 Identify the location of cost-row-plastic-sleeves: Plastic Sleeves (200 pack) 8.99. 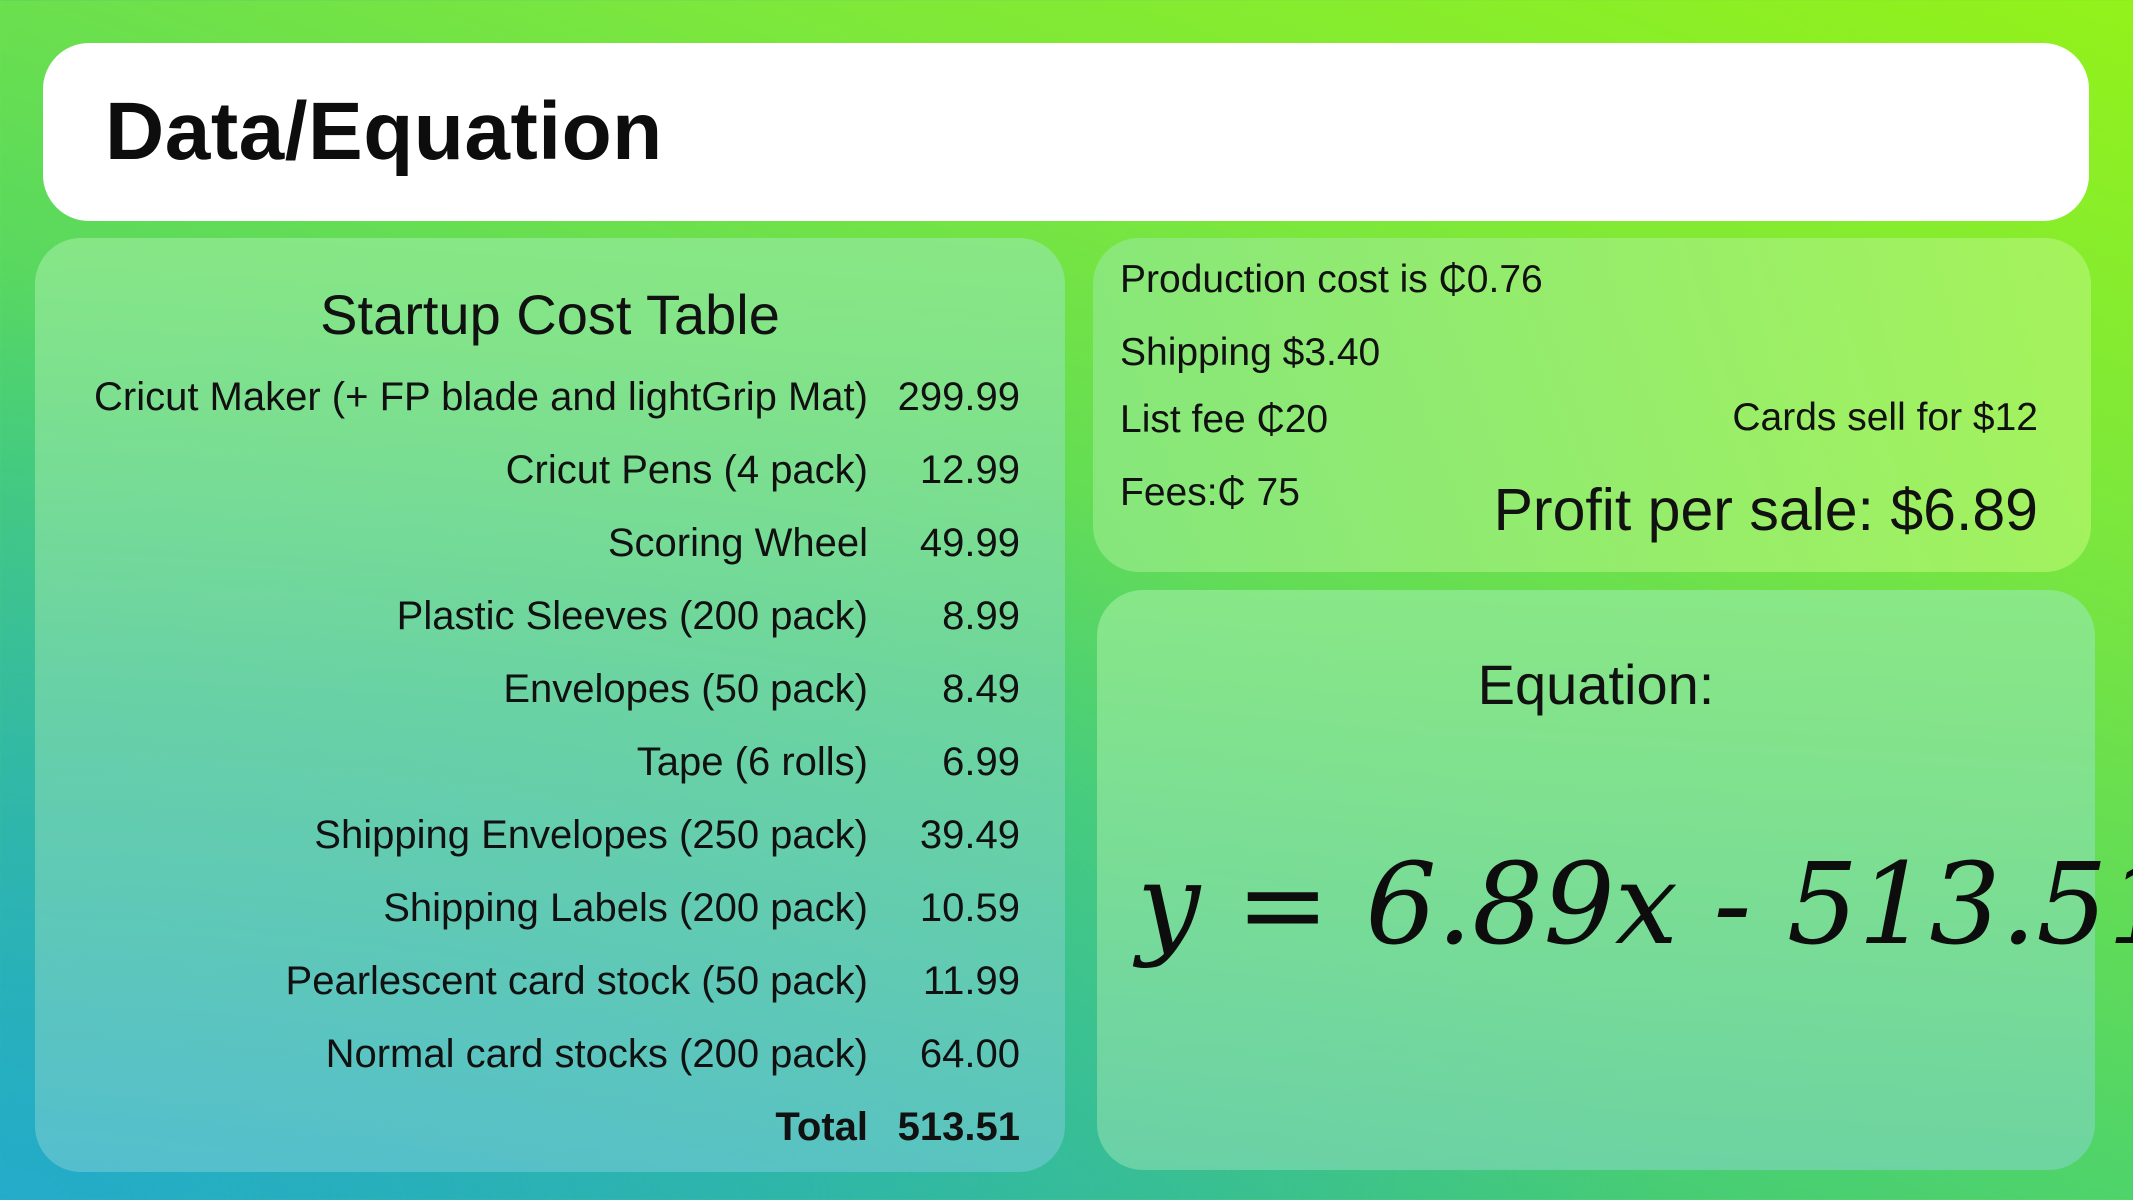
(550, 616).